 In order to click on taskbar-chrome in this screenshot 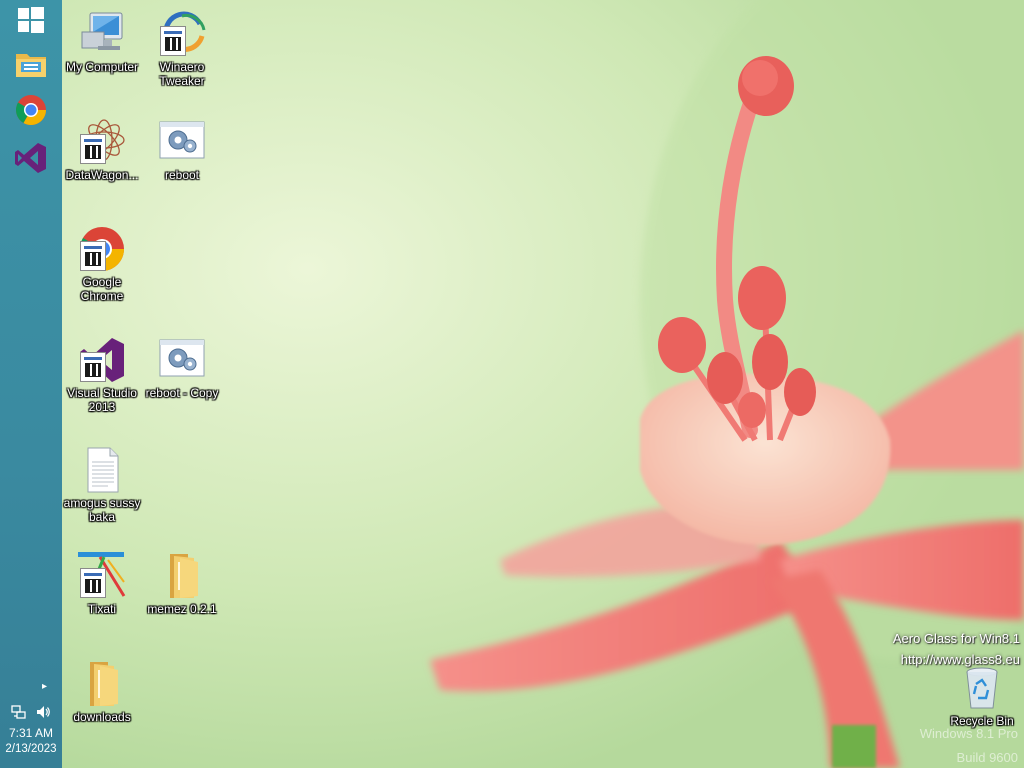, I will do `click(31, 112)`.